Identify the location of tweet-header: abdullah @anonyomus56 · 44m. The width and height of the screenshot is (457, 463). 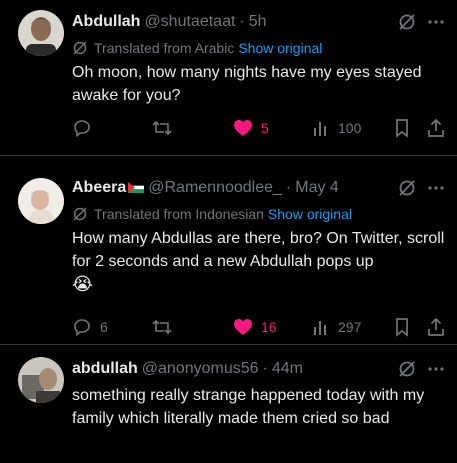
(258, 369).